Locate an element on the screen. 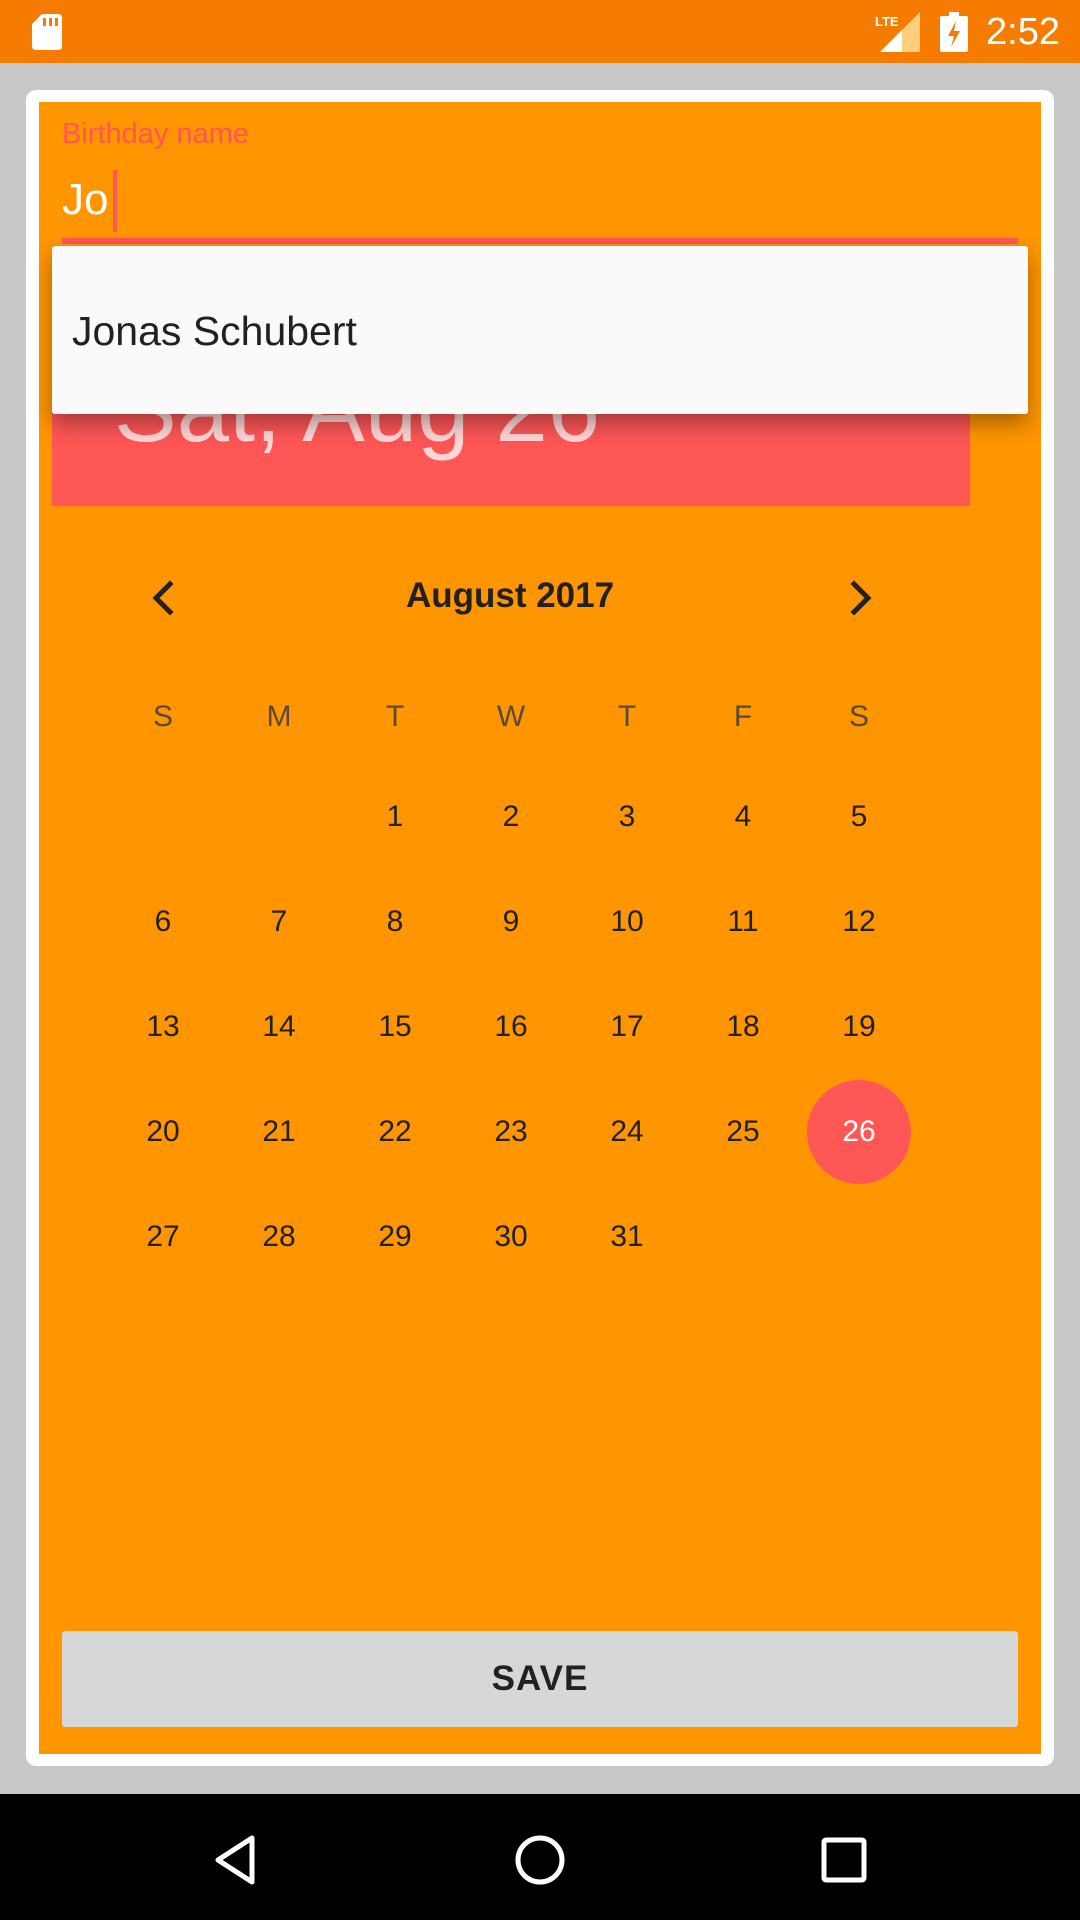  calendar-day: 8 is located at coordinates (395, 922).